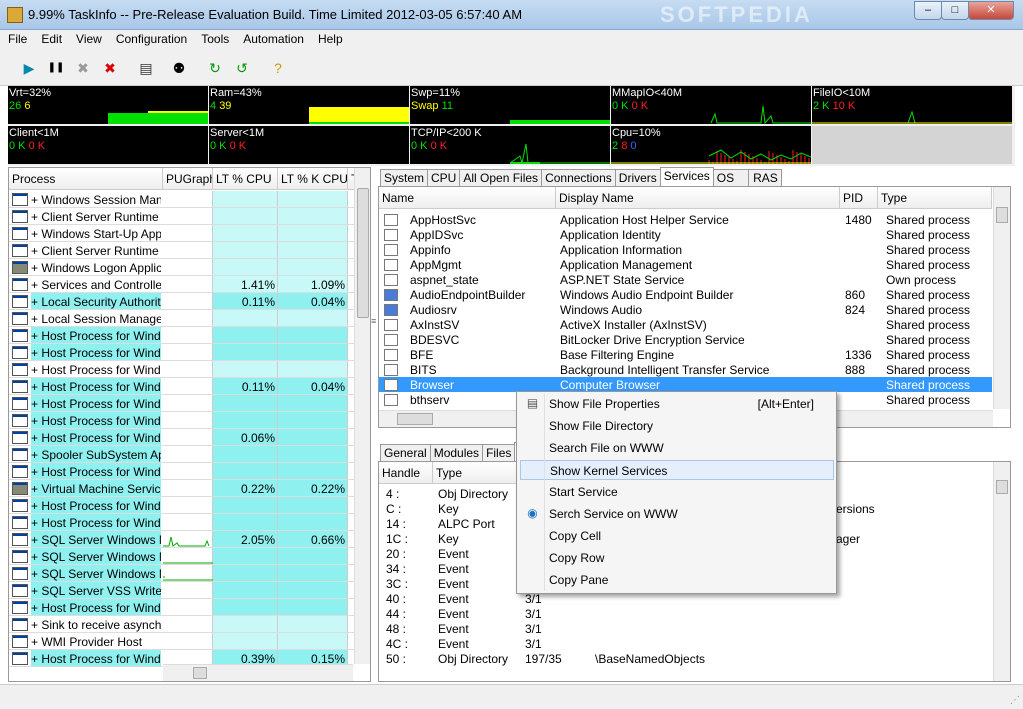 This screenshot has height=709, width=1023. I want to click on menu-configuration: Configuration, so click(150, 38).